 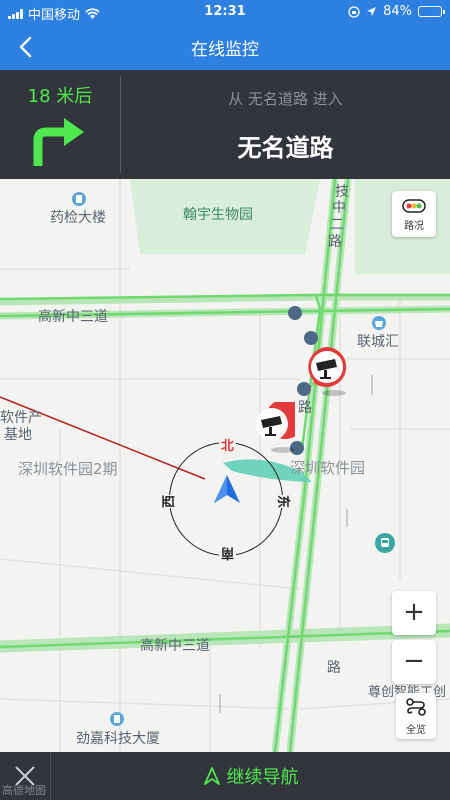 I want to click on next-road-name: 无名道路, so click(x=285, y=148).